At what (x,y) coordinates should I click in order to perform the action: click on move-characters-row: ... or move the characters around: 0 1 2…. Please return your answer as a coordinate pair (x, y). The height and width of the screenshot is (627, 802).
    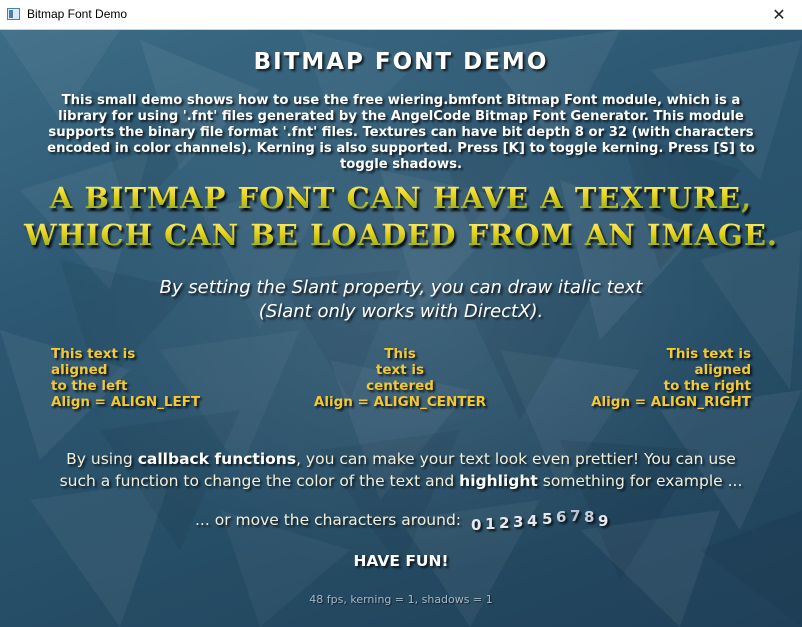
    Looking at the image, I should click on (401, 521).